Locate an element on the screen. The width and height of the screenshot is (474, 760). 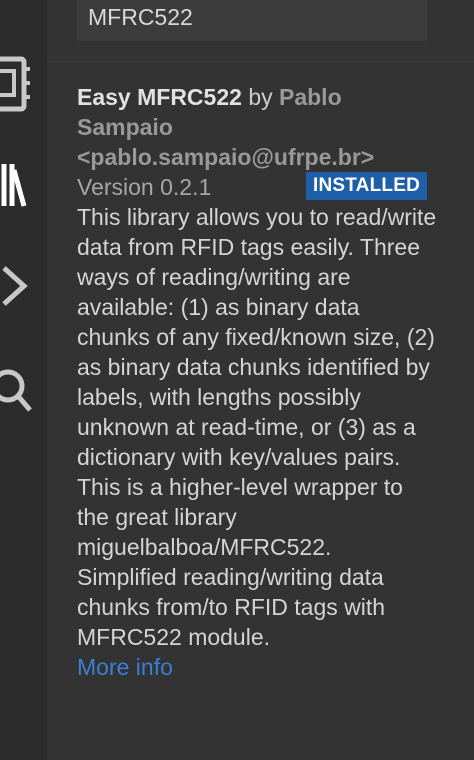
library-icon is located at coordinates (23, 190).